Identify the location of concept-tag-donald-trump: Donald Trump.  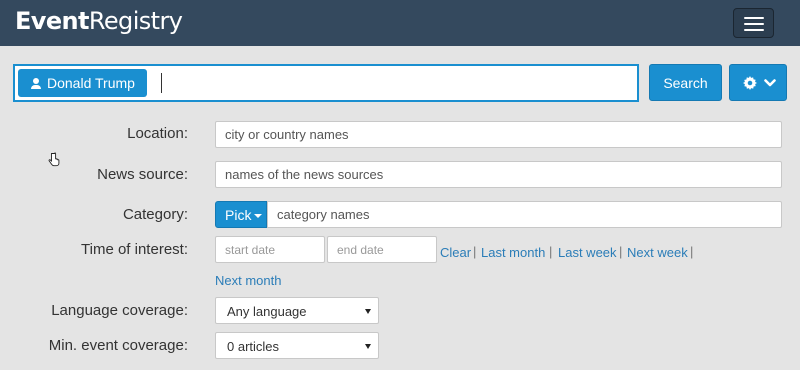
(82, 83).